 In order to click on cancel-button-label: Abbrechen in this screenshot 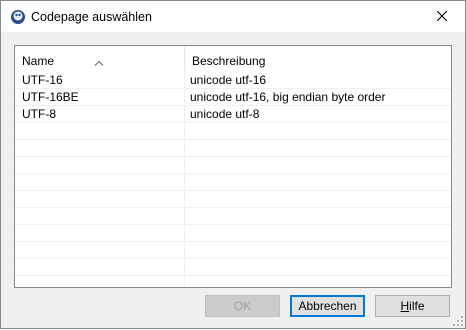, I will do `click(327, 306)`.